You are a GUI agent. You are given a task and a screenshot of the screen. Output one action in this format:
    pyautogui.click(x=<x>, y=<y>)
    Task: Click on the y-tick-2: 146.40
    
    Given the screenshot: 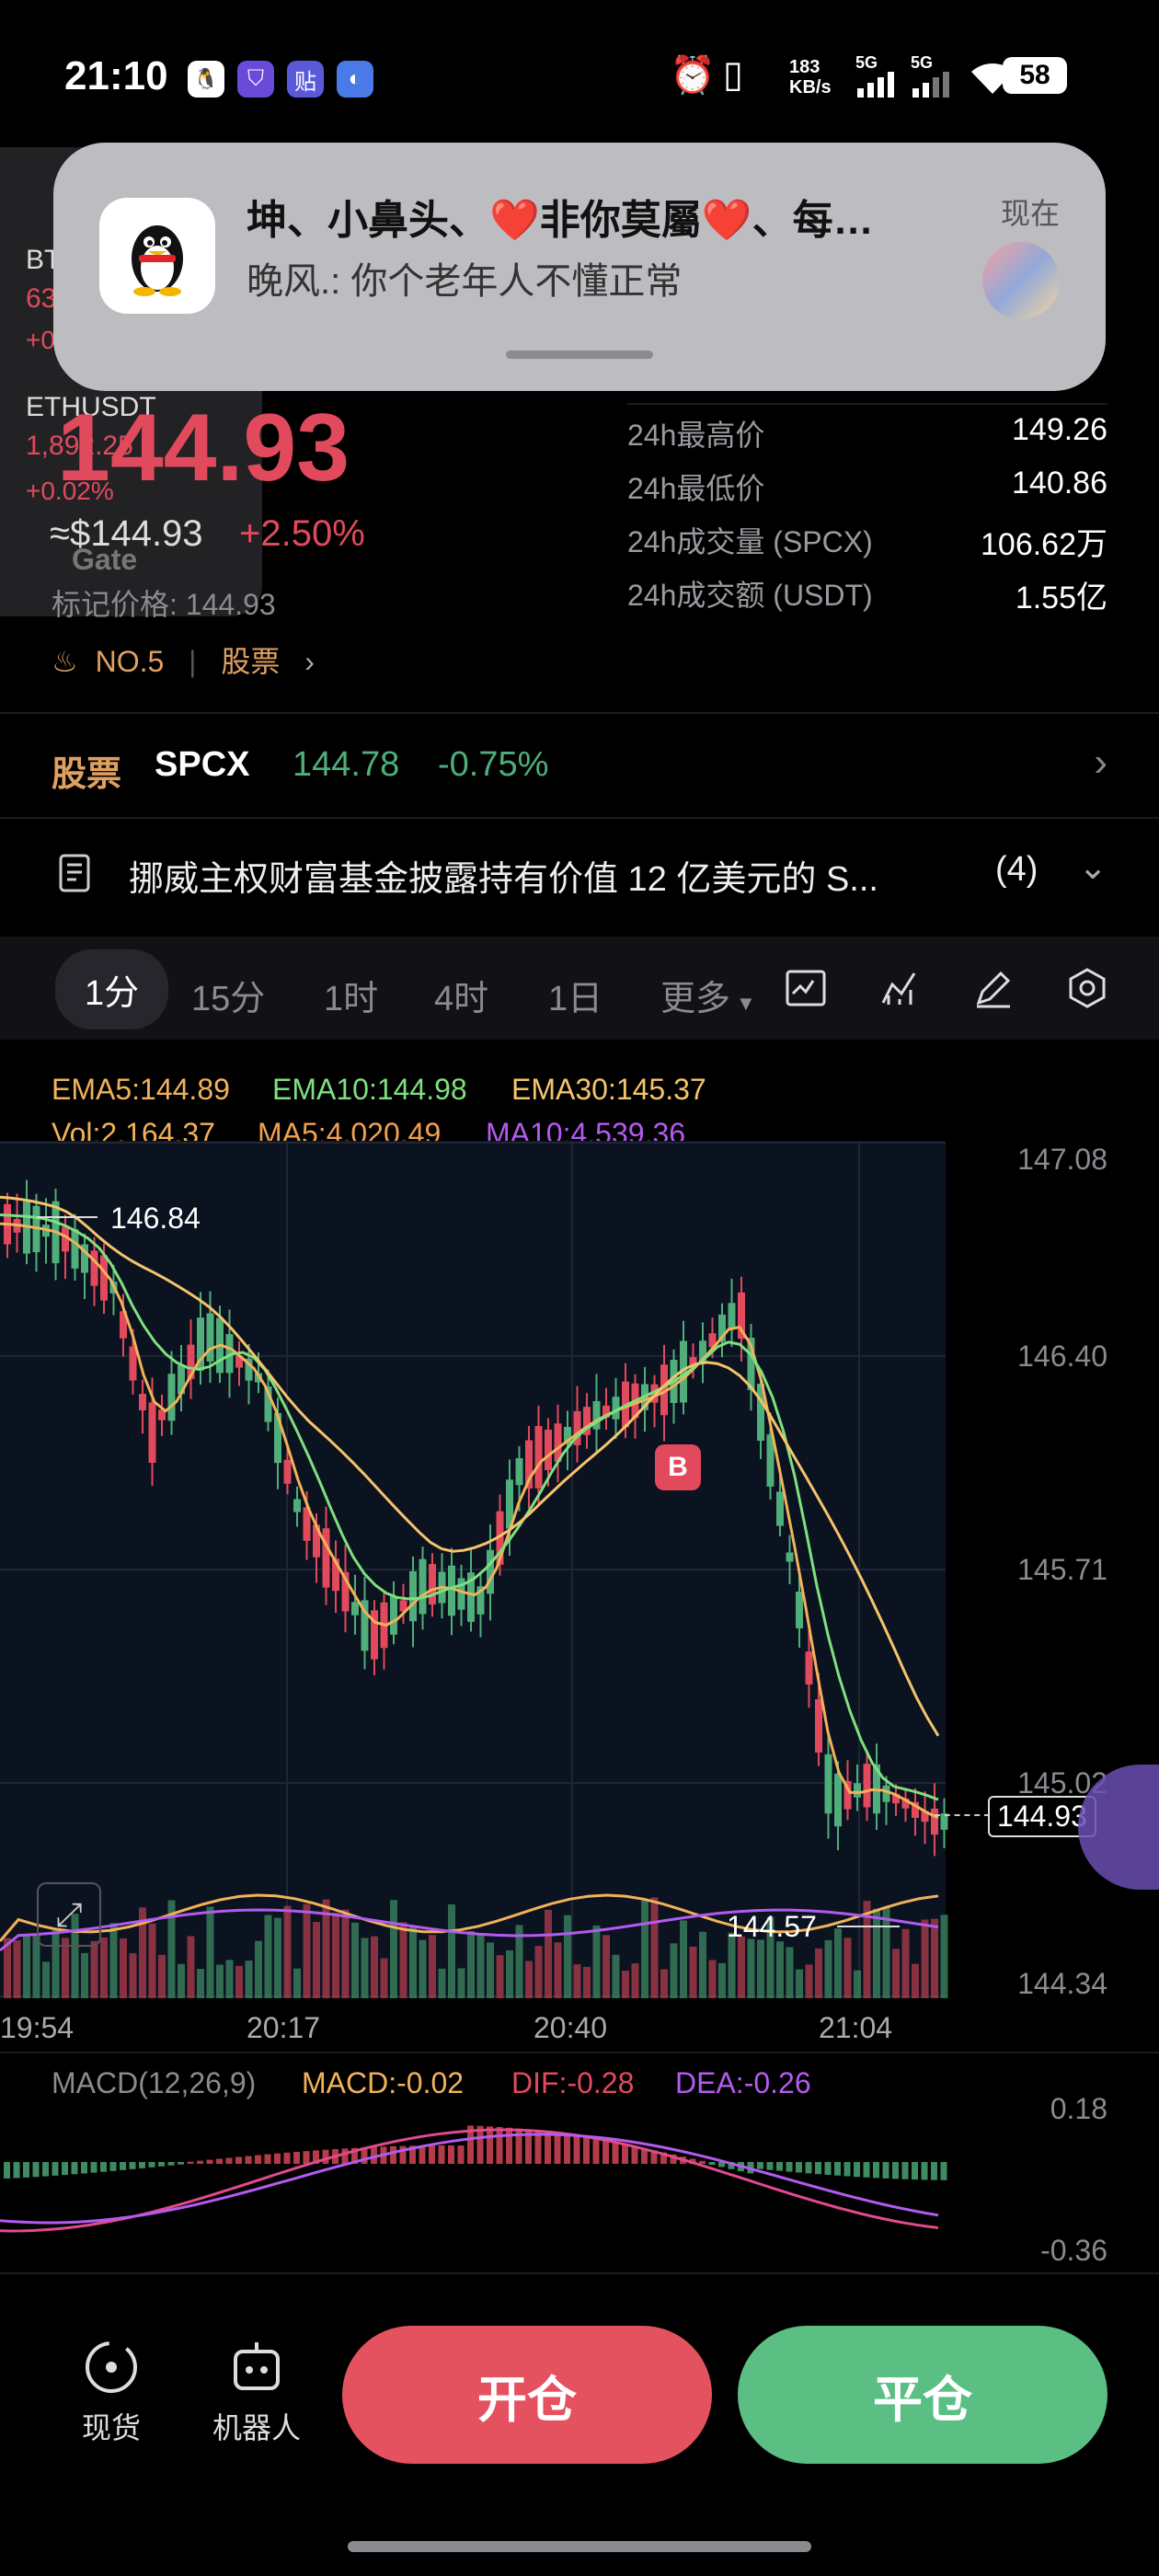 What is the action you would take?
    pyautogui.click(x=1062, y=1356)
    